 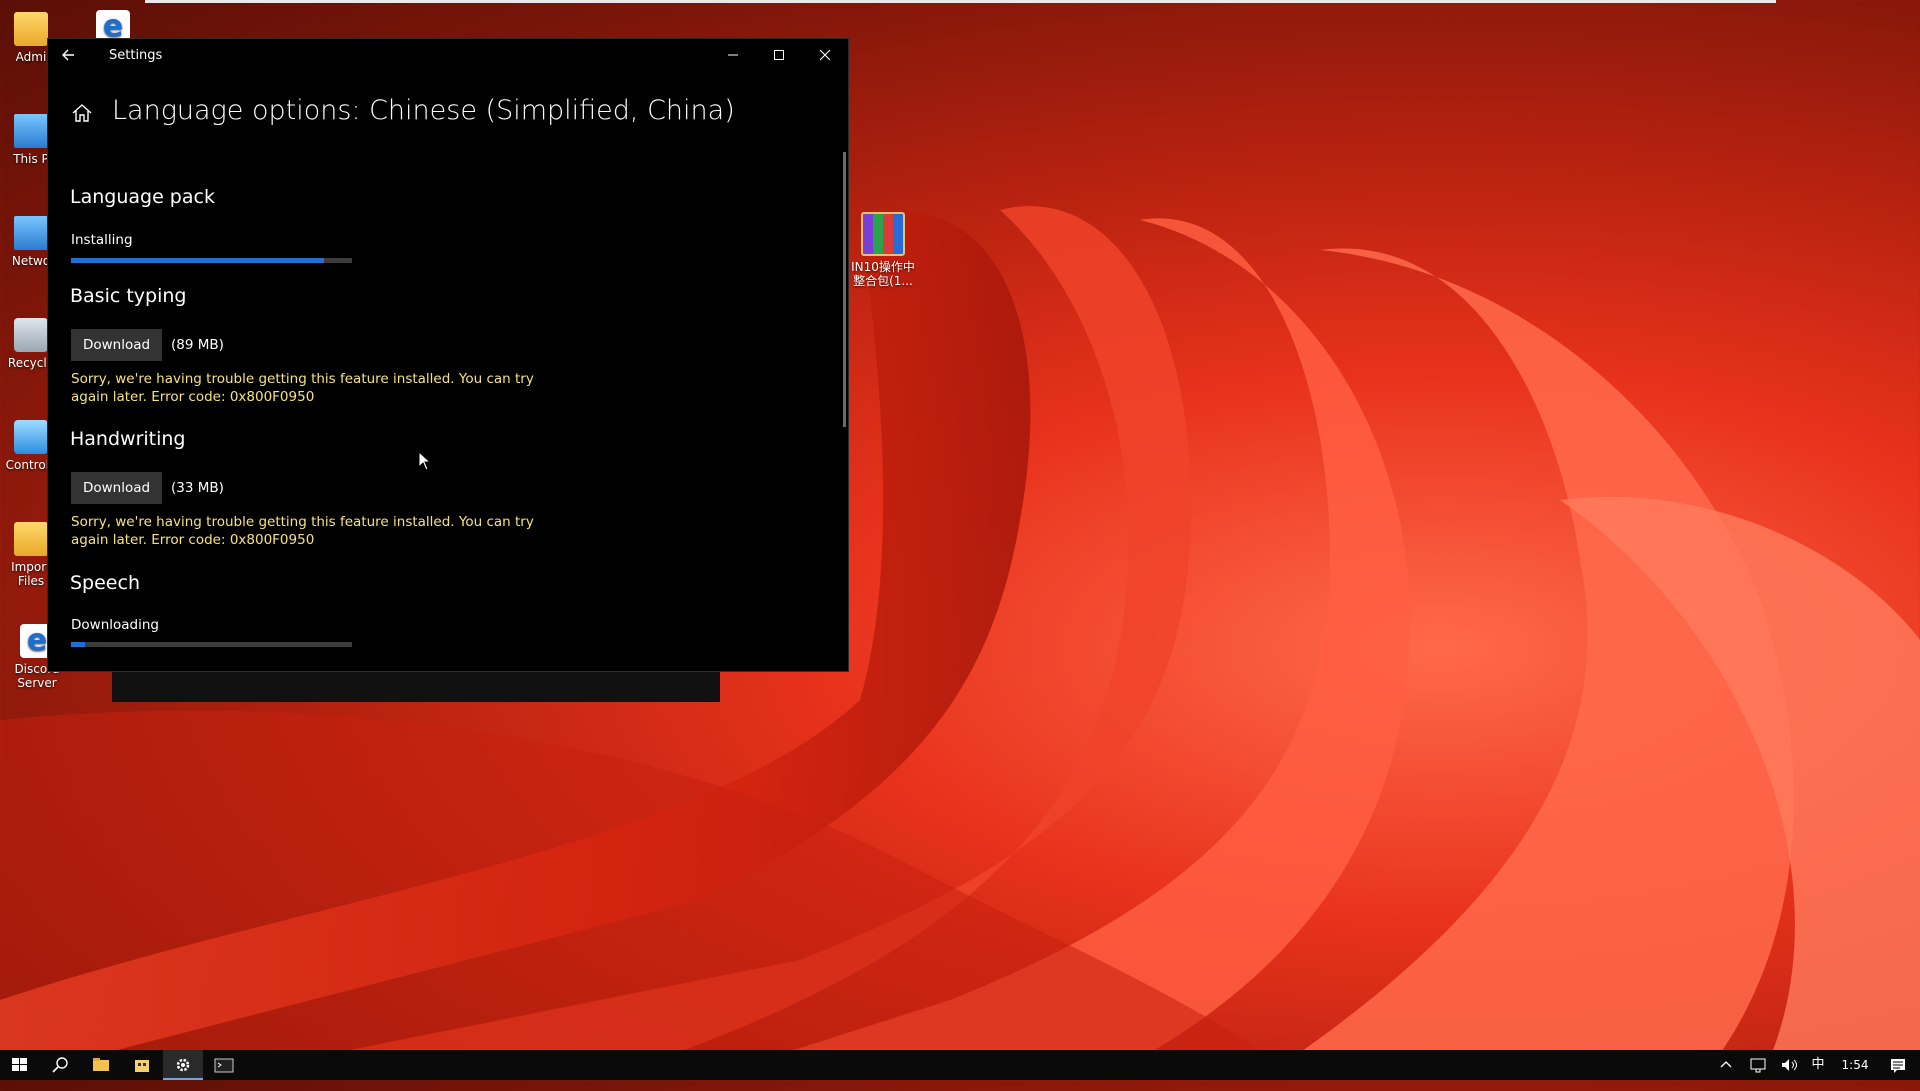 I want to click on minimize-button, so click(x=733, y=55).